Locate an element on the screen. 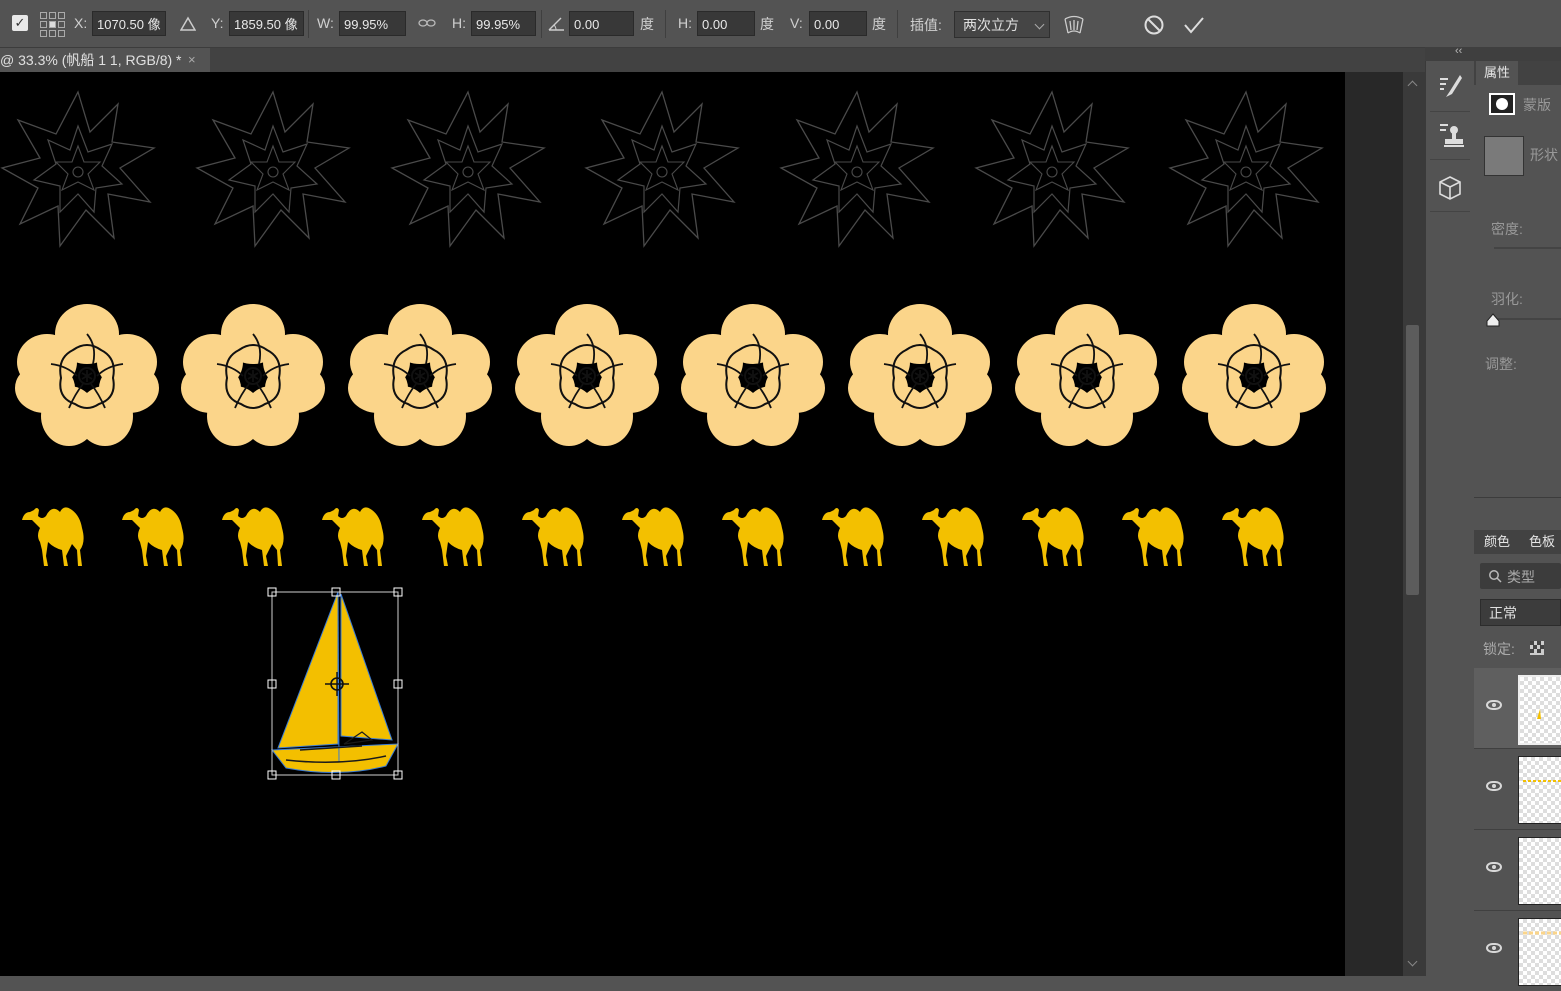  tab-properties: 属性 is located at coordinates (1497, 73).